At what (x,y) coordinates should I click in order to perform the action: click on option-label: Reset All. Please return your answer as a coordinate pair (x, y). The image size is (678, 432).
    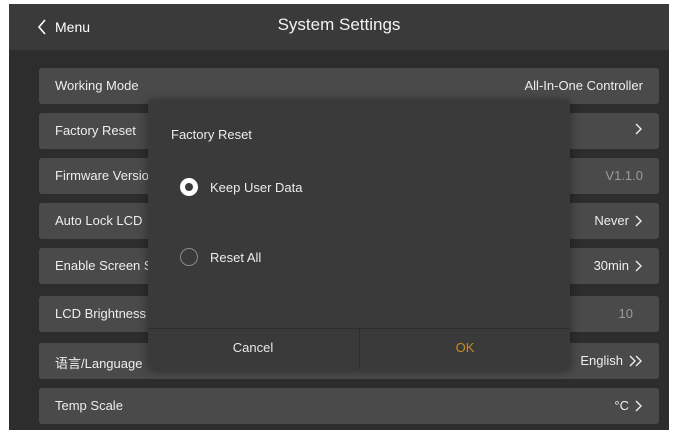
    Looking at the image, I should click on (236, 257).